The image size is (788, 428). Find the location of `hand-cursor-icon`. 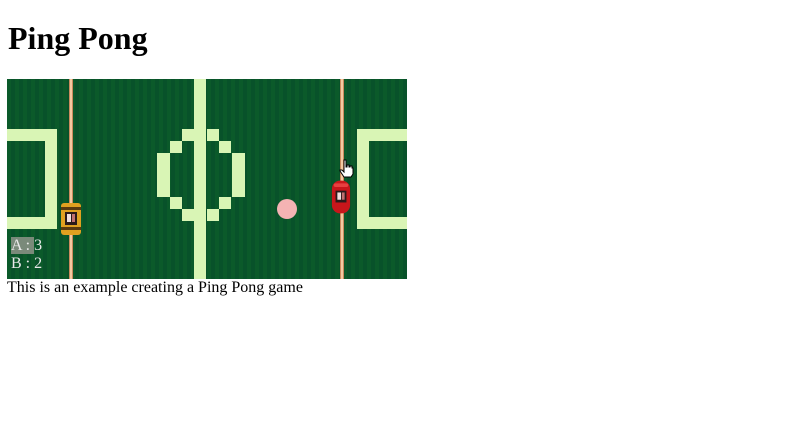

hand-cursor-icon is located at coordinates (346, 168).